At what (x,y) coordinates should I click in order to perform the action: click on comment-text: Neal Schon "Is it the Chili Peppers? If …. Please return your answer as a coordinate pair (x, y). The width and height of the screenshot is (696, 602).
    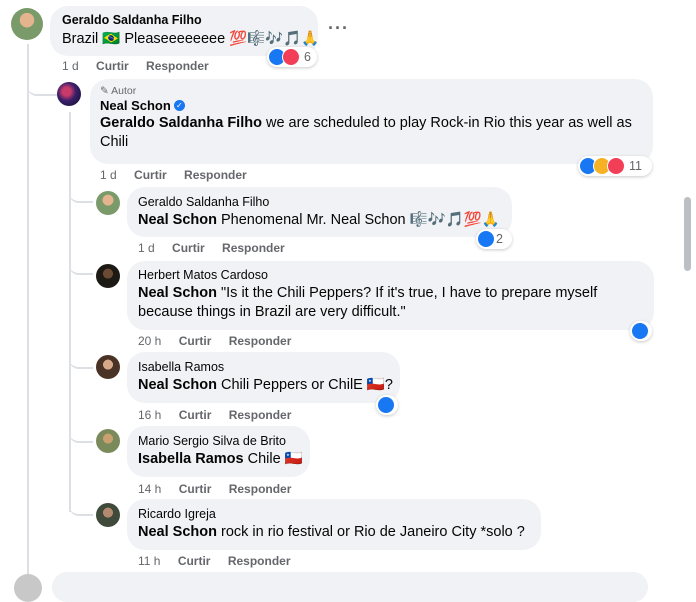
    Looking at the image, I should click on (368, 302).